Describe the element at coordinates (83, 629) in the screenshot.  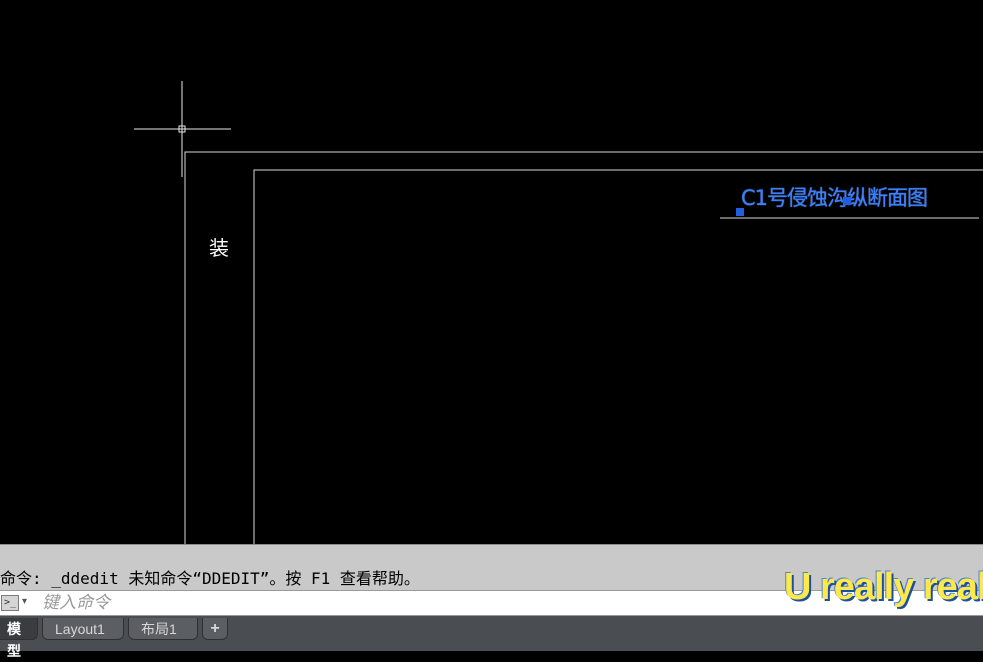
I see `tab-layout1: Layout1` at that location.